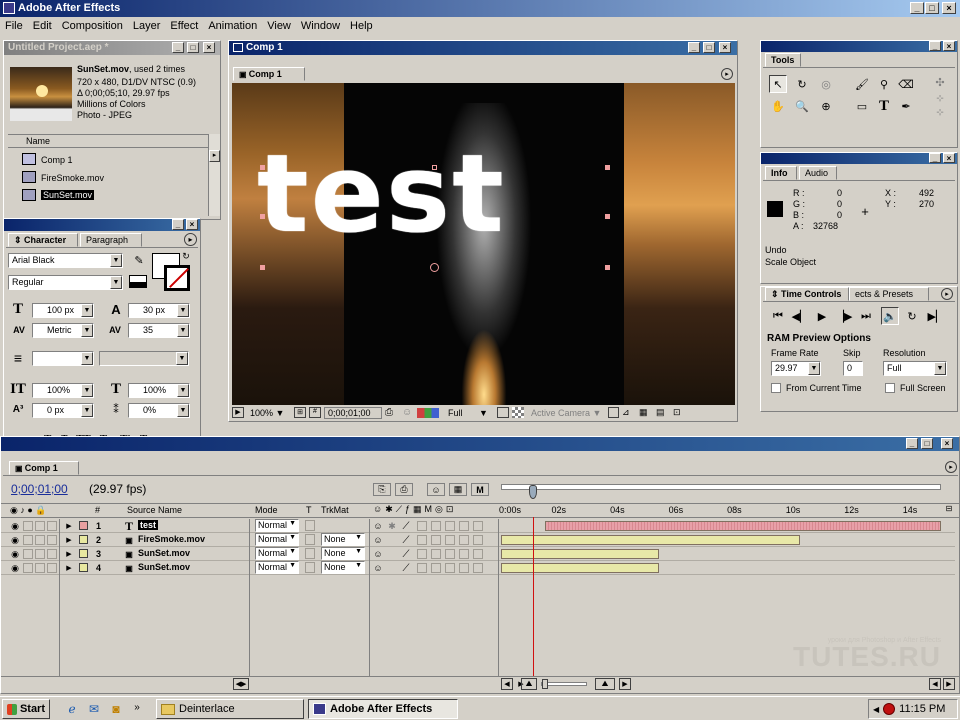 Image resolution: width=960 pixels, height=720 pixels. Describe the element at coordinates (949, 8) in the screenshot. I see `close-button: ×` at that location.